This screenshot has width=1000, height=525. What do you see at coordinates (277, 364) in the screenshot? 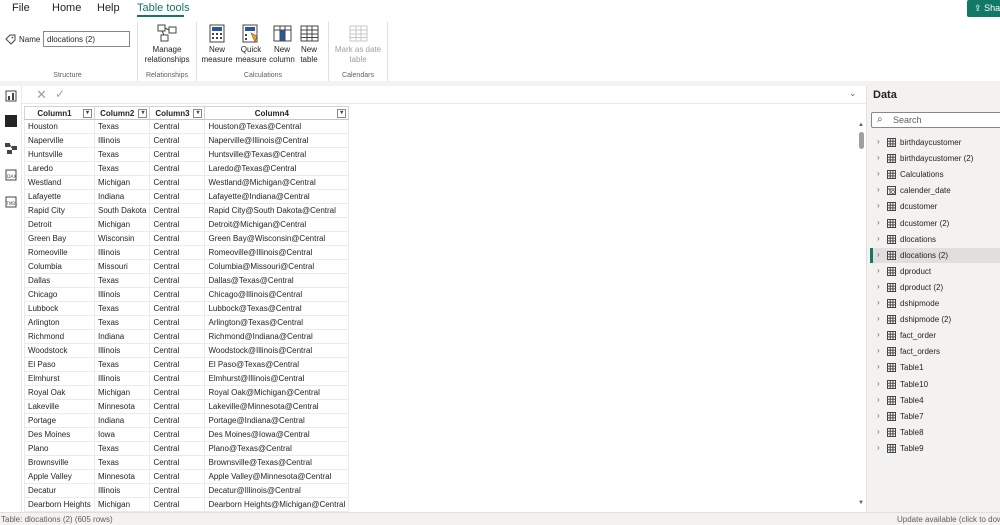
I see `table-cell: El Paso@Texas@Central` at bounding box center [277, 364].